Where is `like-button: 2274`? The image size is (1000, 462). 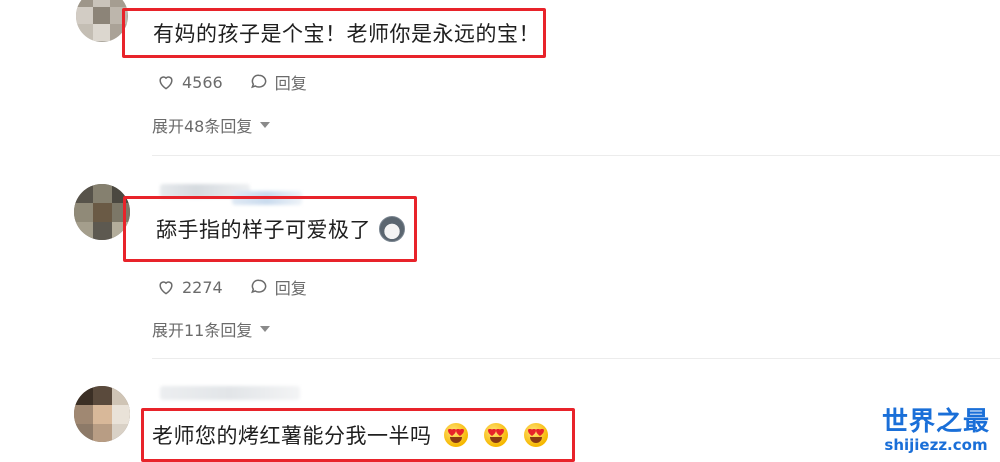 like-button: 2274 is located at coordinates (189, 287).